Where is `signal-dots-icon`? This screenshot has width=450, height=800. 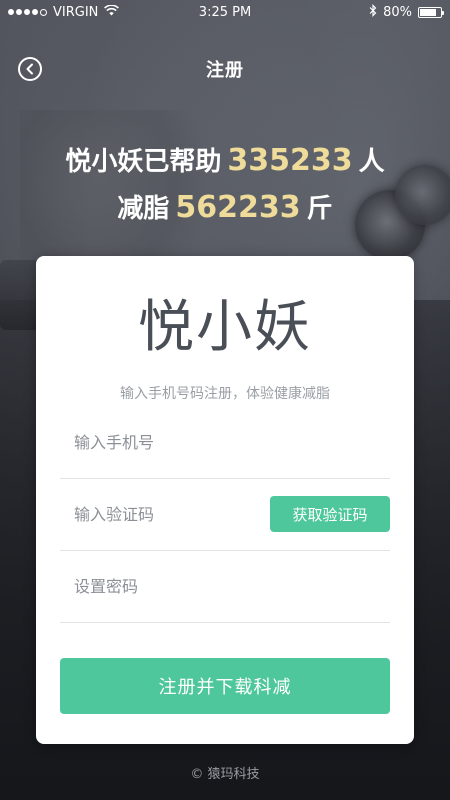
signal-dots-icon is located at coordinates (27, 12).